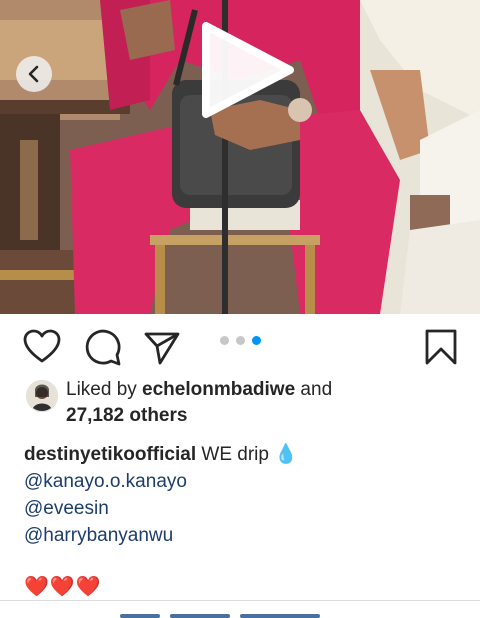 This screenshot has width=480, height=618. What do you see at coordinates (218, 389) in the screenshot?
I see `liker-username: echelonmbadiwe` at bounding box center [218, 389].